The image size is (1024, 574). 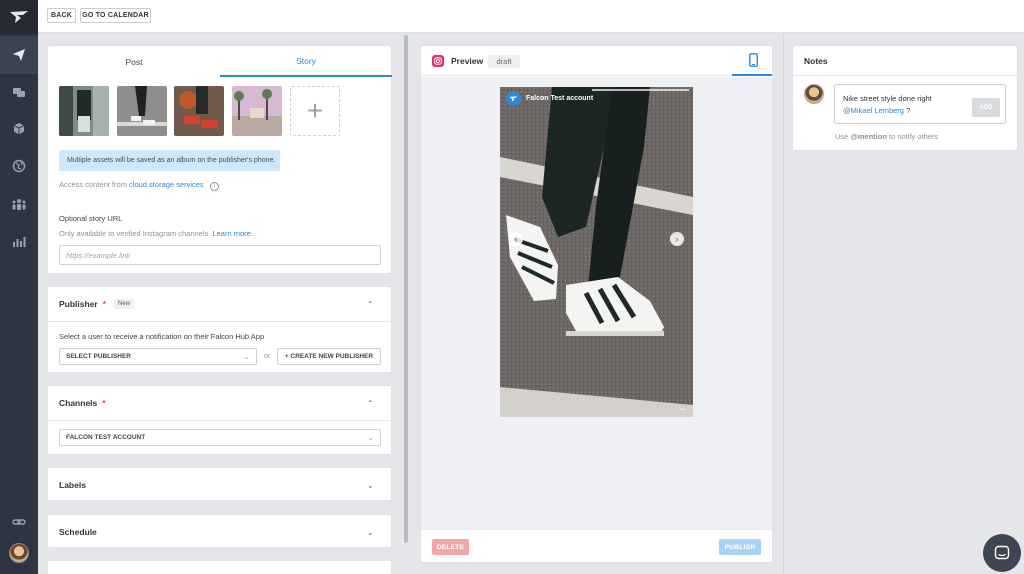 What do you see at coordinates (267, 356) in the screenshot?
I see `or-text: or` at bounding box center [267, 356].